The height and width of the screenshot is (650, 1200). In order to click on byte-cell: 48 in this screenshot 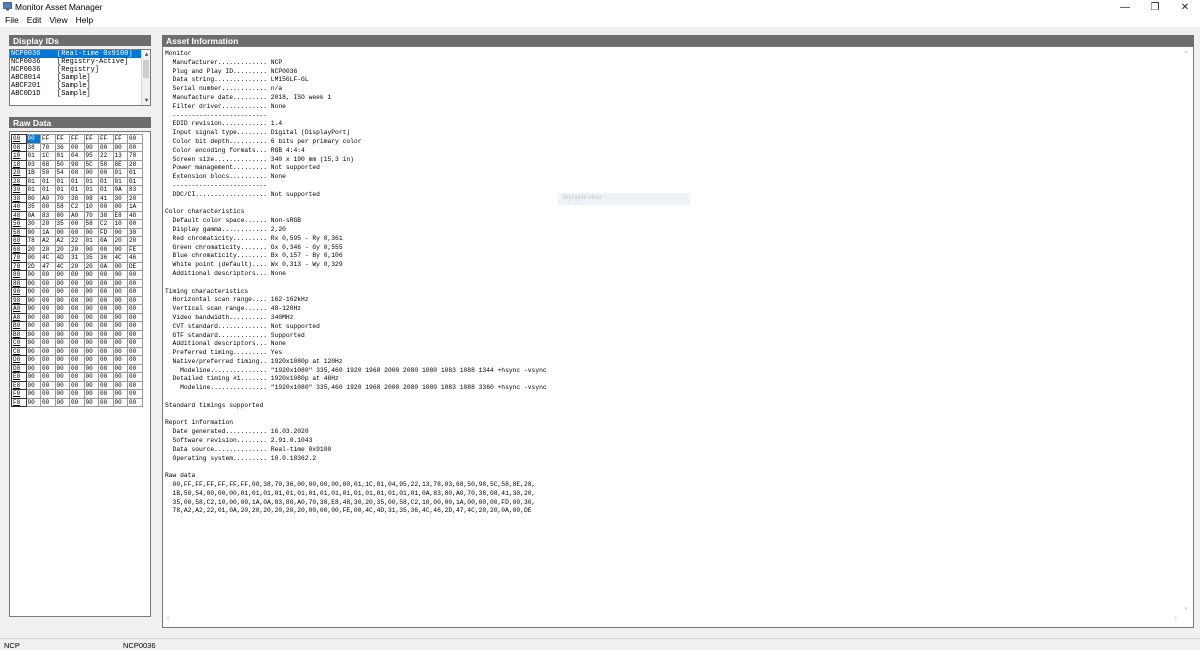, I will do `click(135, 215)`.